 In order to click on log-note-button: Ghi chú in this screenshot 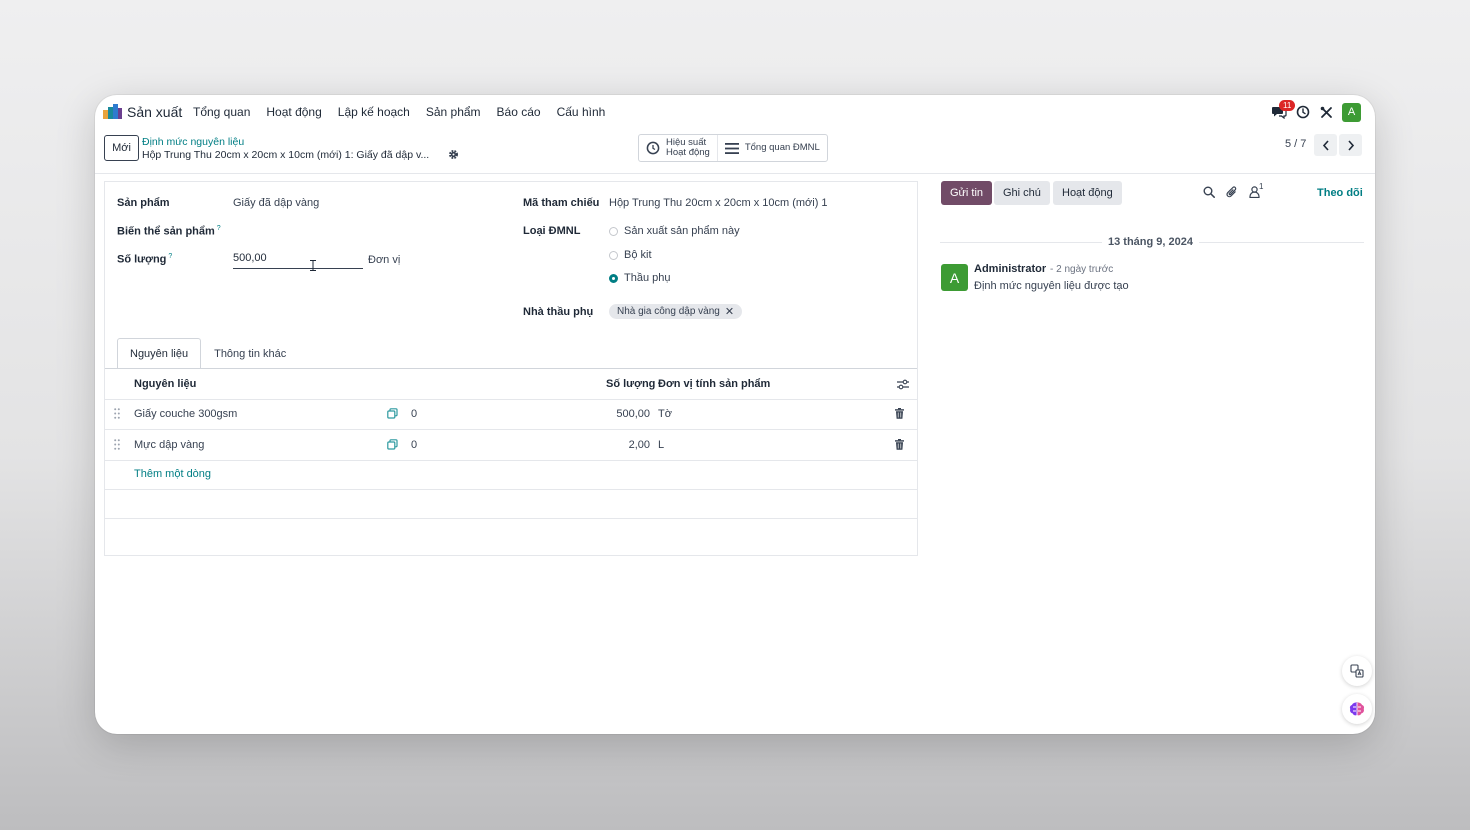, I will do `click(1022, 193)`.